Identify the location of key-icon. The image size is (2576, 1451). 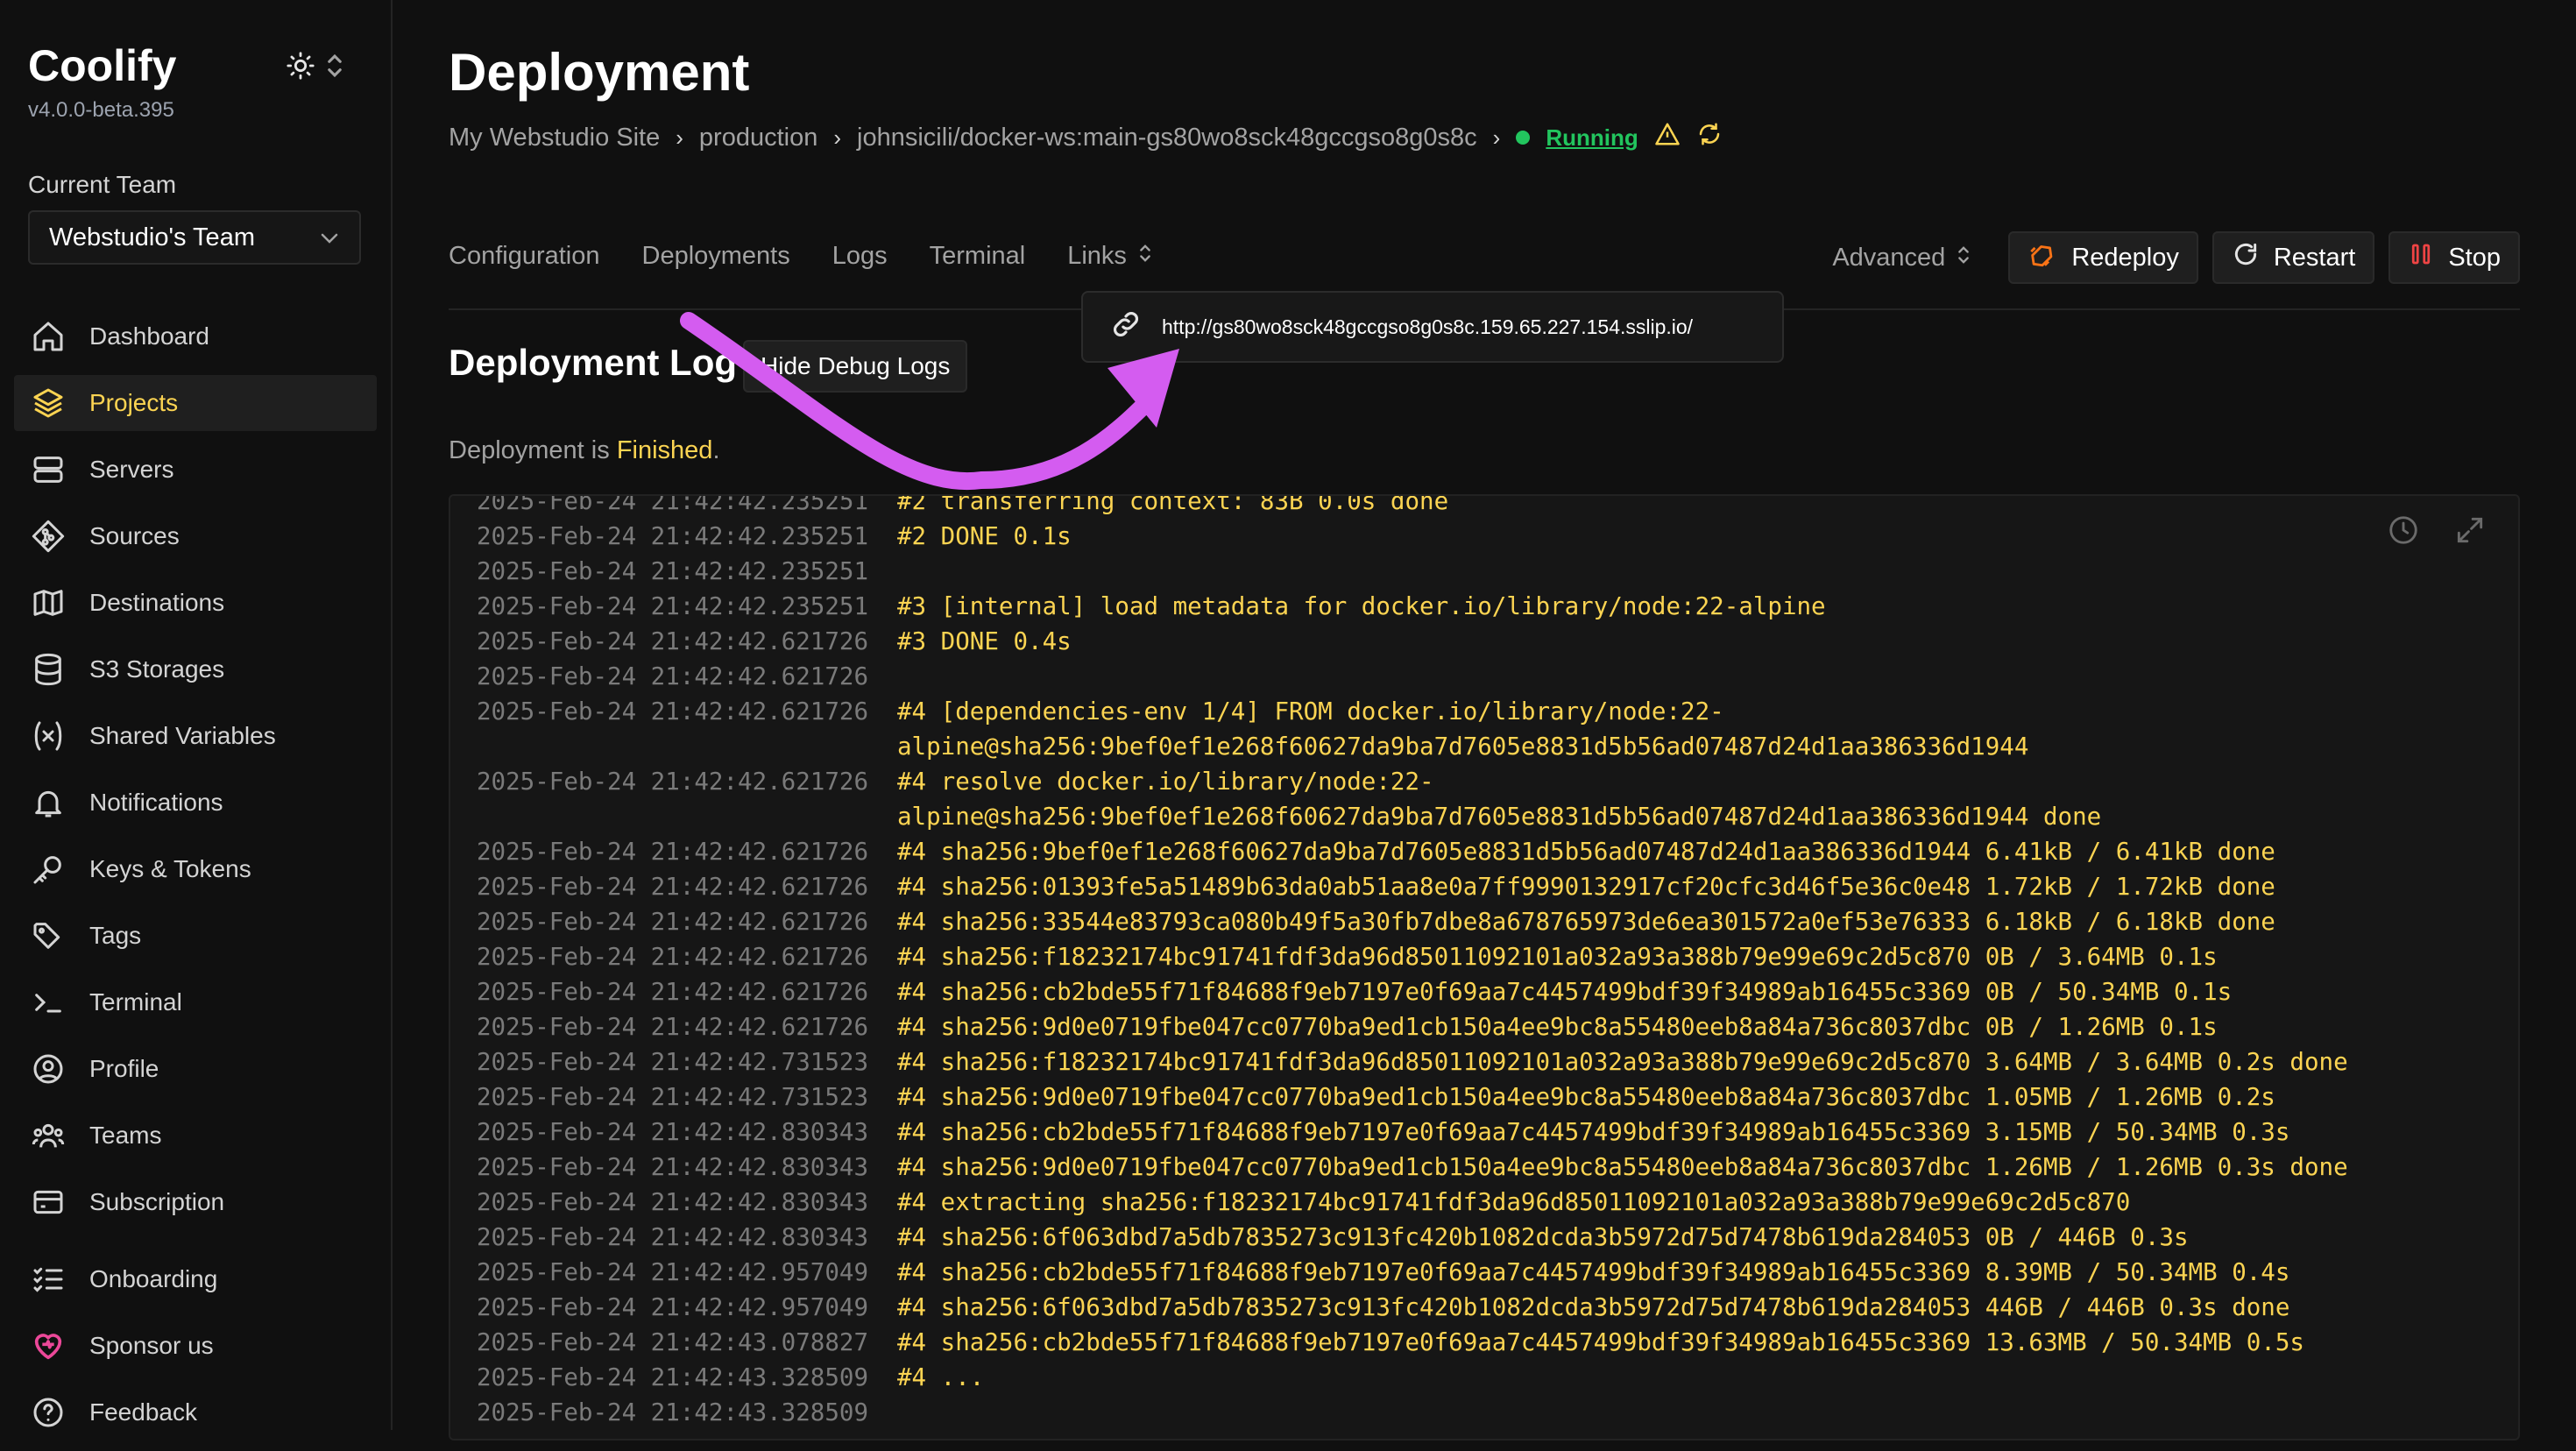
(48, 869).